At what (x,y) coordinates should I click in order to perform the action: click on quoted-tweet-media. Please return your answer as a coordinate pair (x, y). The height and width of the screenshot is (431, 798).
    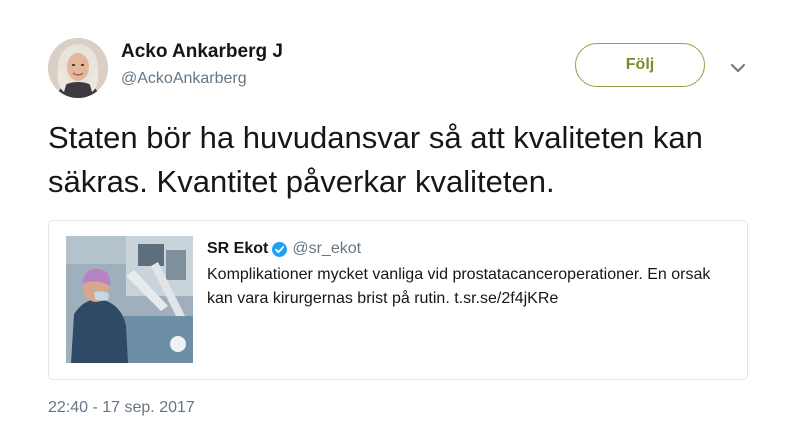
    Looking at the image, I should click on (129, 299).